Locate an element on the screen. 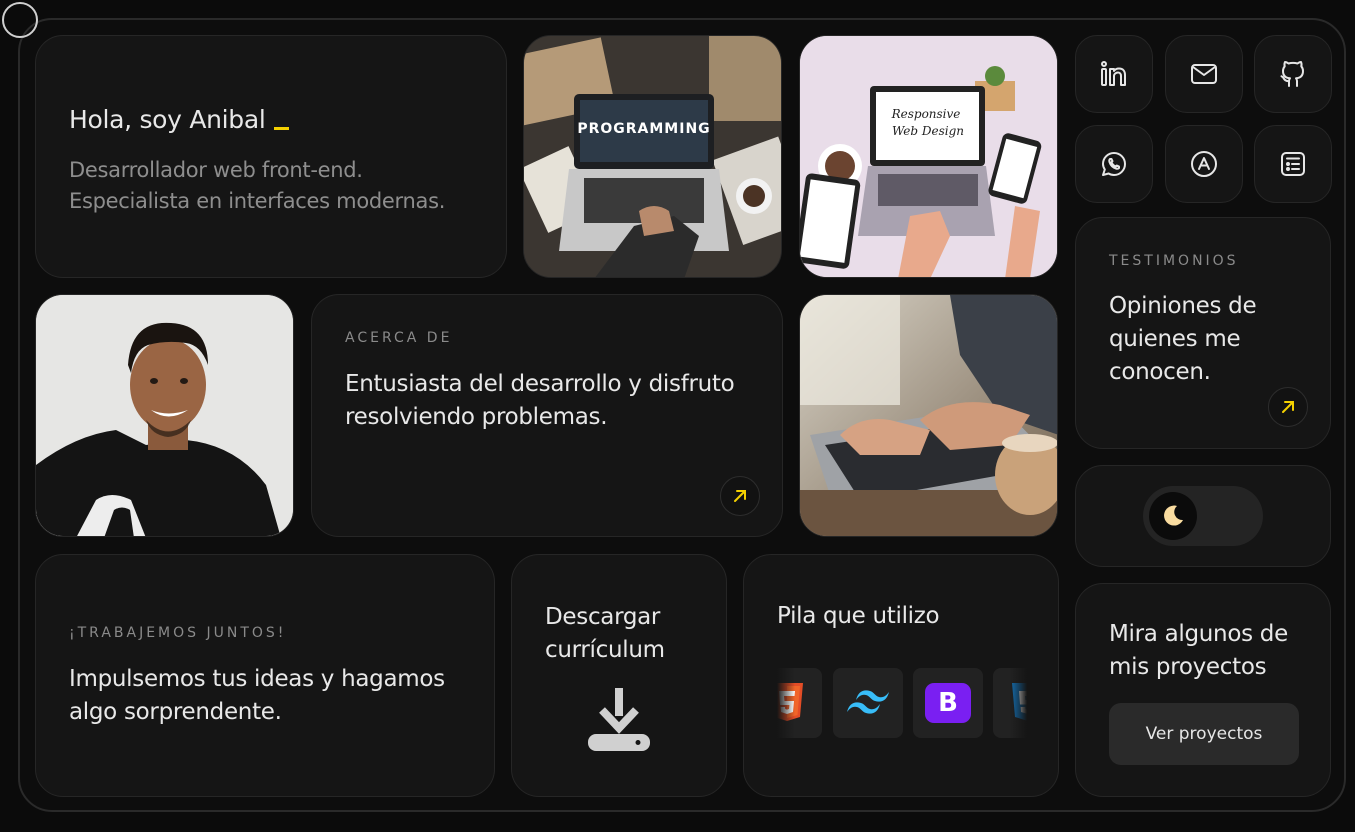  responsive-web-design-photo: Responsive Web Design is located at coordinates (928, 156).